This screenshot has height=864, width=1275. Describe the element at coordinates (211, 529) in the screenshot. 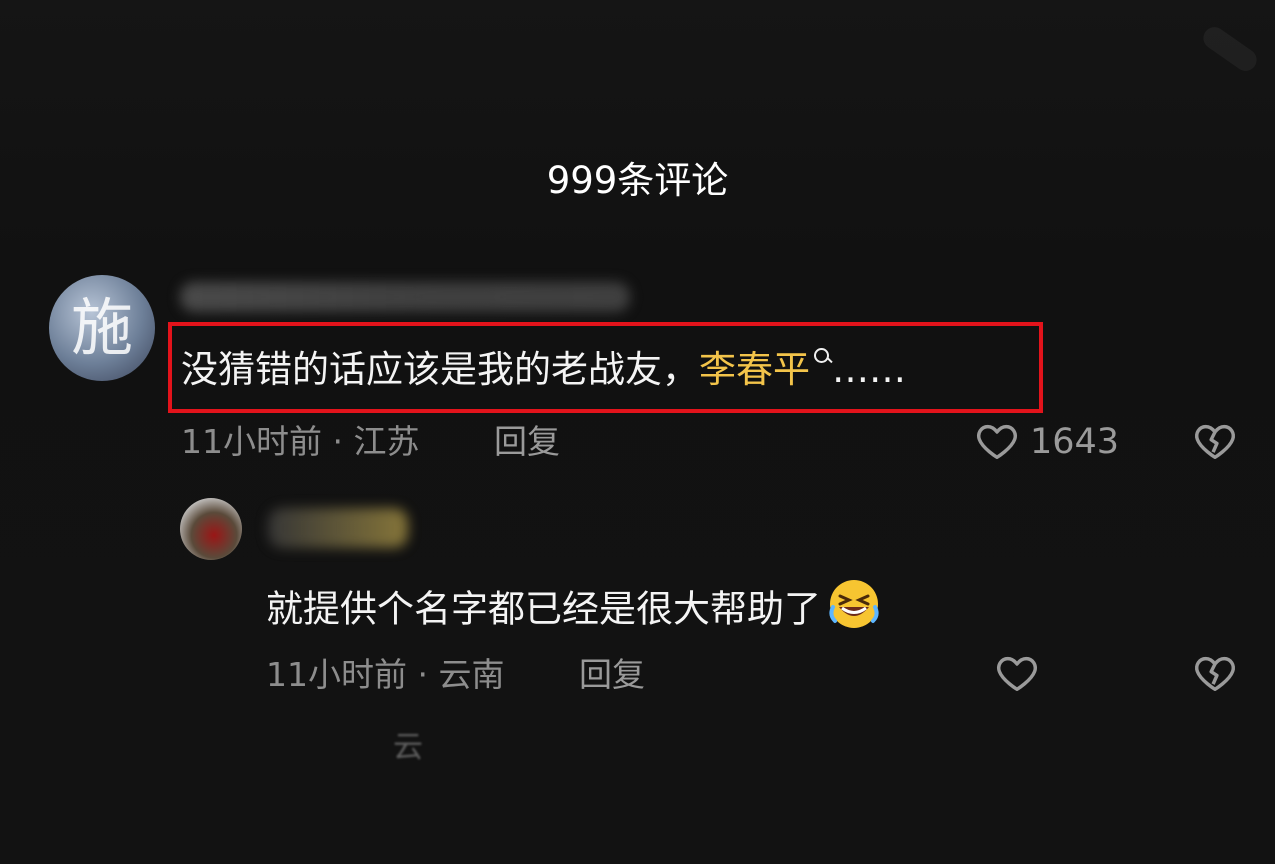

I see `replier-avatar` at that location.